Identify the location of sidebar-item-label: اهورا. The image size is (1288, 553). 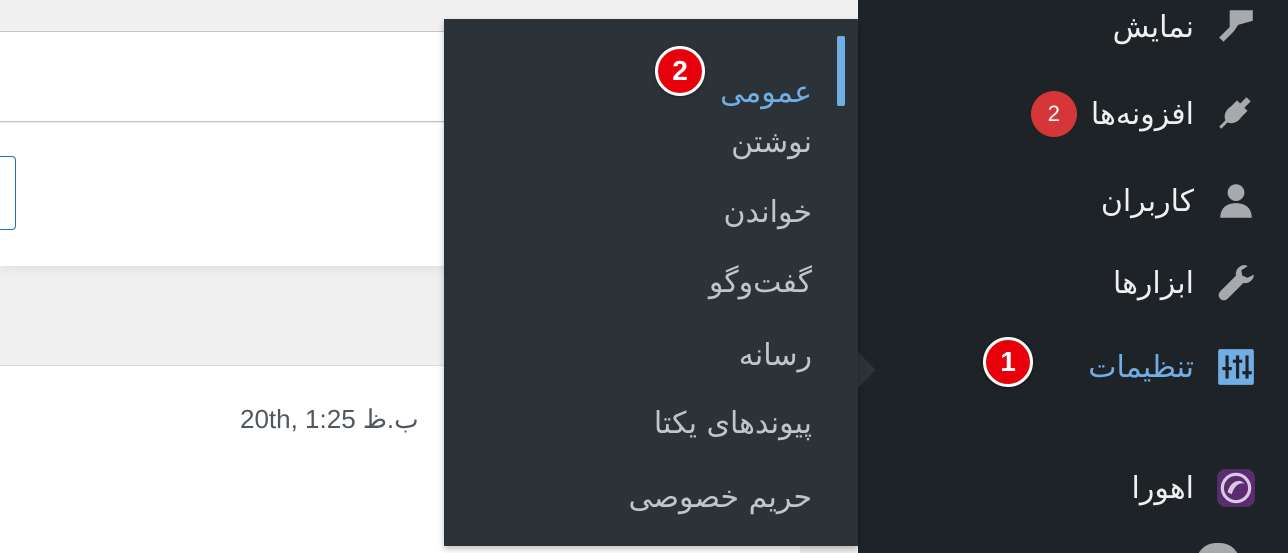
(1162, 488).